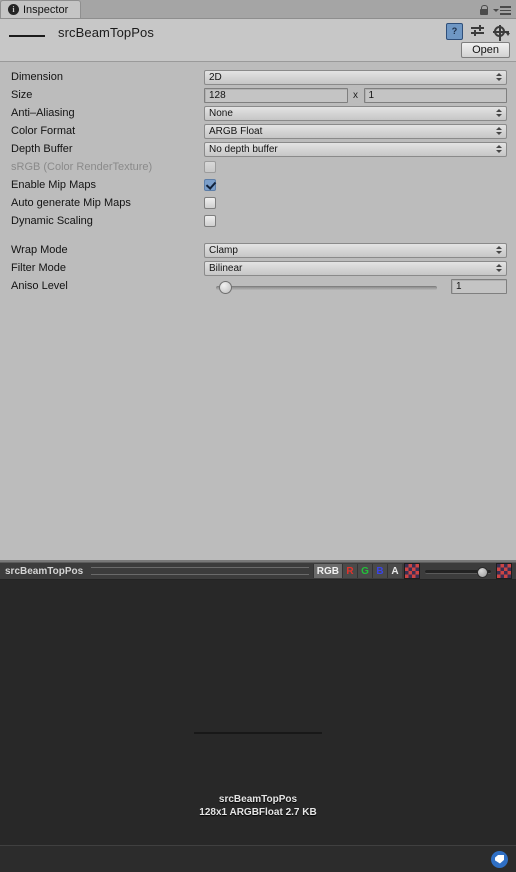 Image resolution: width=516 pixels, height=872 pixels. What do you see at coordinates (53, 185) in the screenshot?
I see `enable-mip-maps-label: Enable Mip Maps` at bounding box center [53, 185].